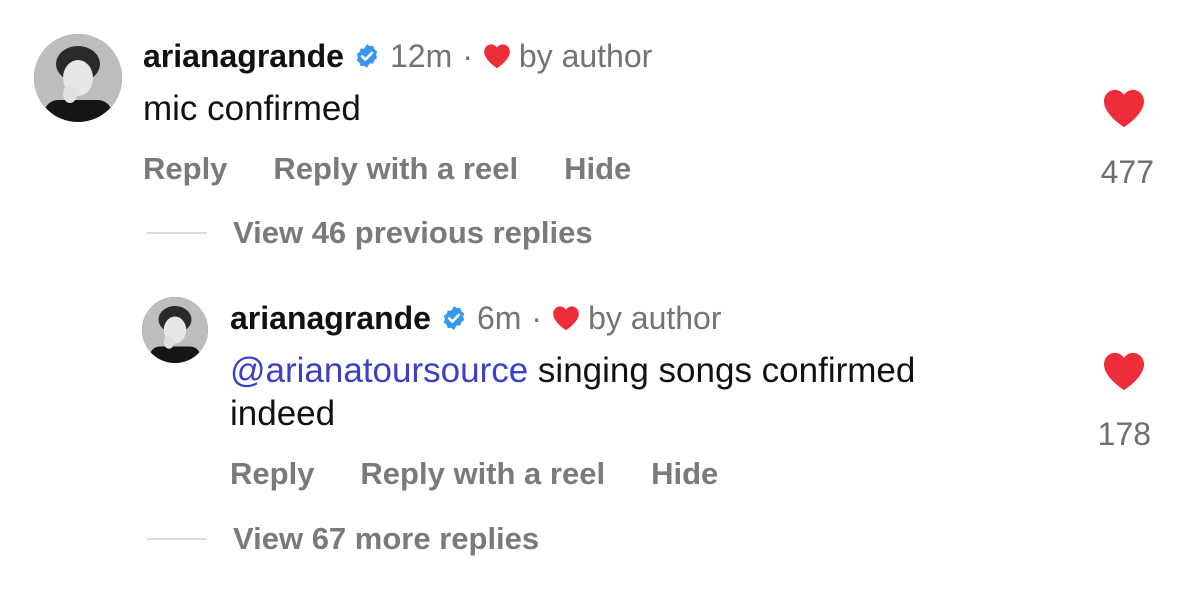 This screenshot has width=1200, height=591. I want to click on timestamp: 12m, so click(421, 56).